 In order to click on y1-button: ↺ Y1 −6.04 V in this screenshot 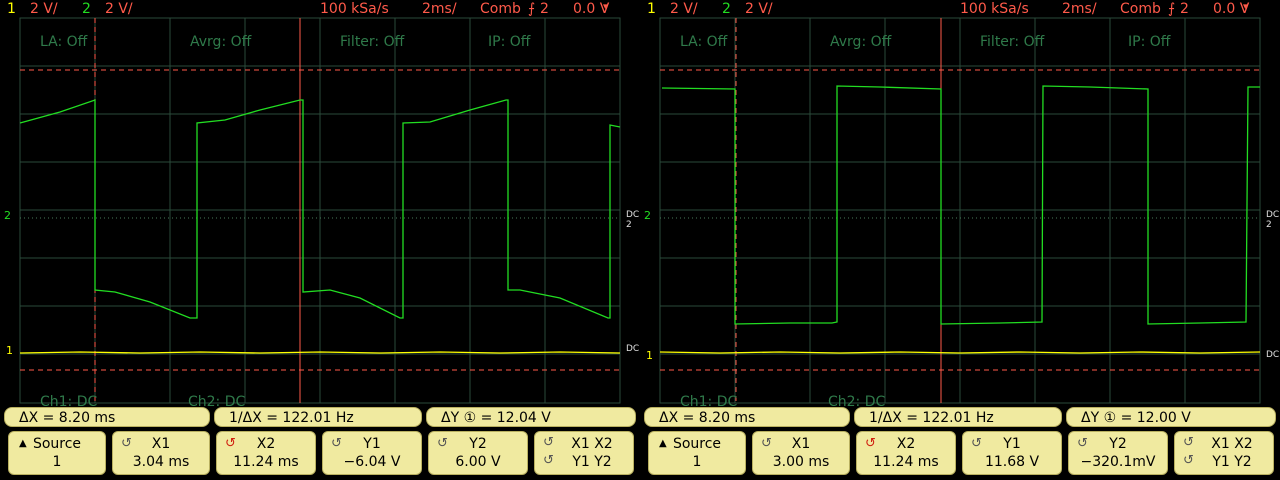, I will do `click(372, 453)`.